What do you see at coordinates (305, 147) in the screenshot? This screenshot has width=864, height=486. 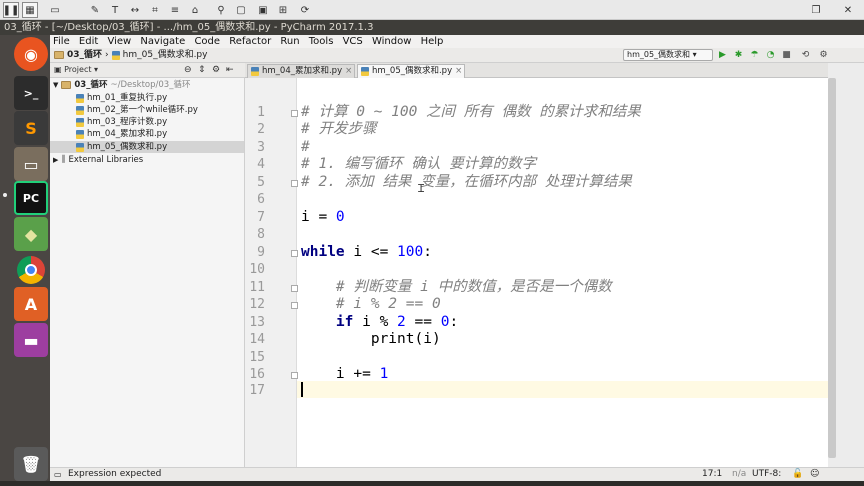 I see `code-line: #` at bounding box center [305, 147].